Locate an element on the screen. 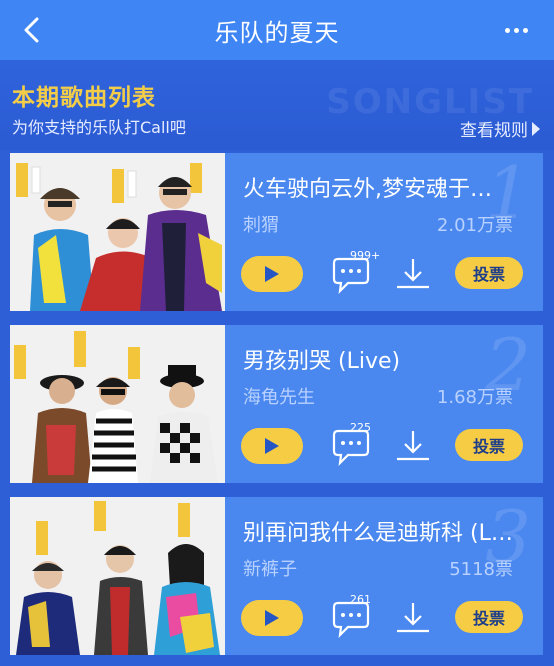 The width and height of the screenshot is (554, 666). artist-name: 海龟先生 is located at coordinates (279, 396).